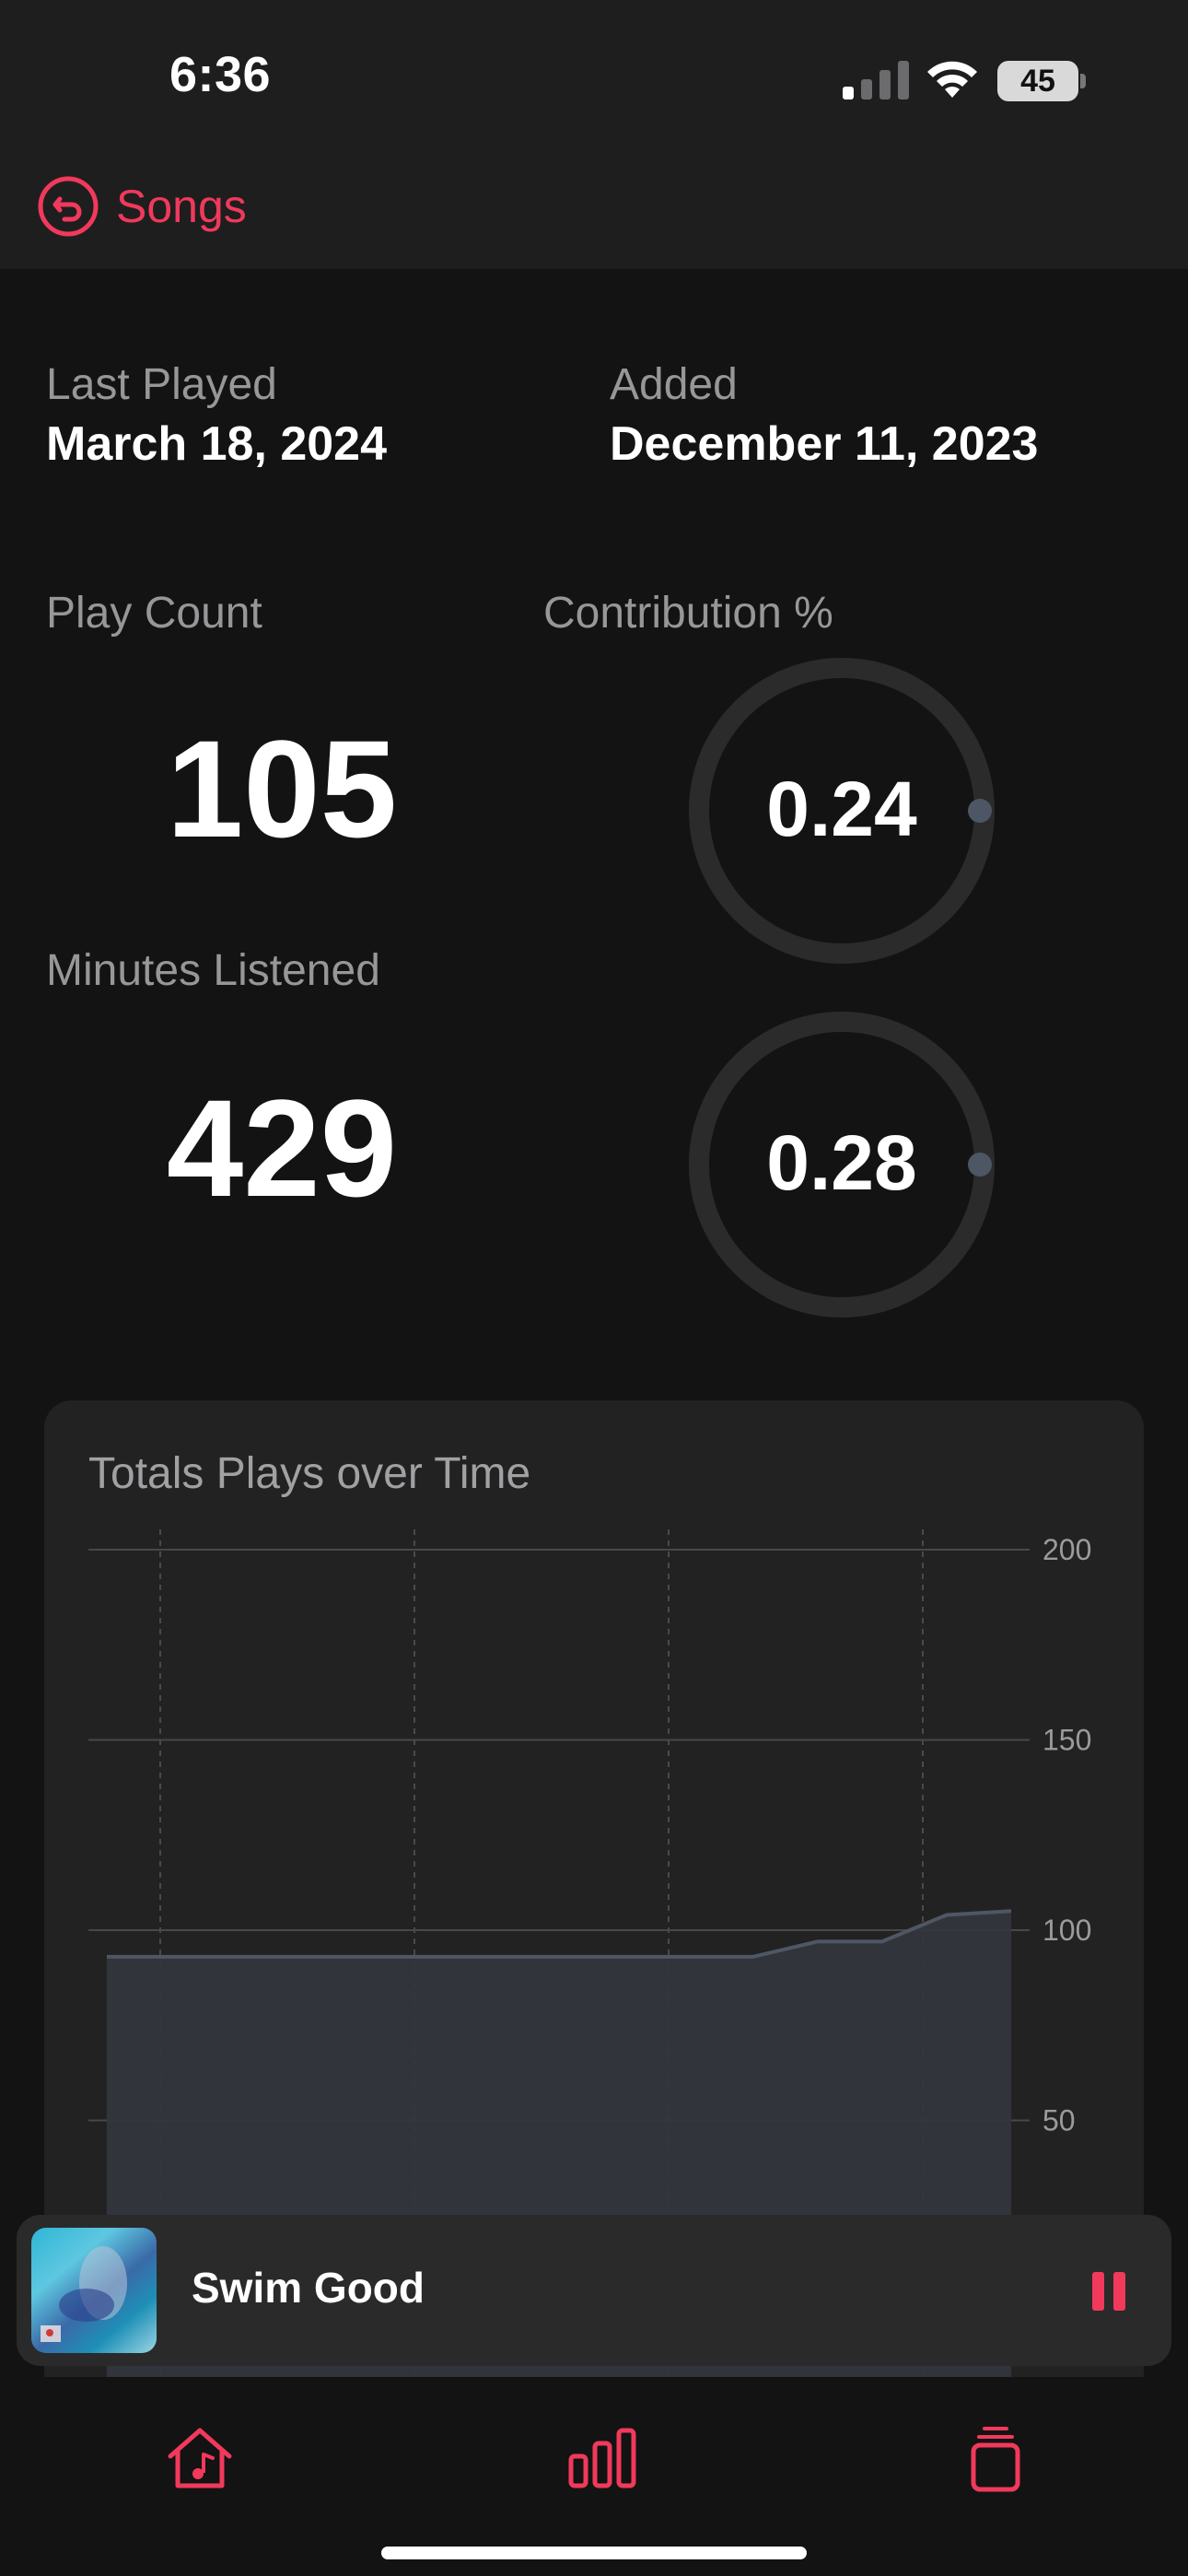 Image resolution: width=1188 pixels, height=2576 pixels. Describe the element at coordinates (1037, 81) in the screenshot. I see `battery-indicator: 45` at that location.